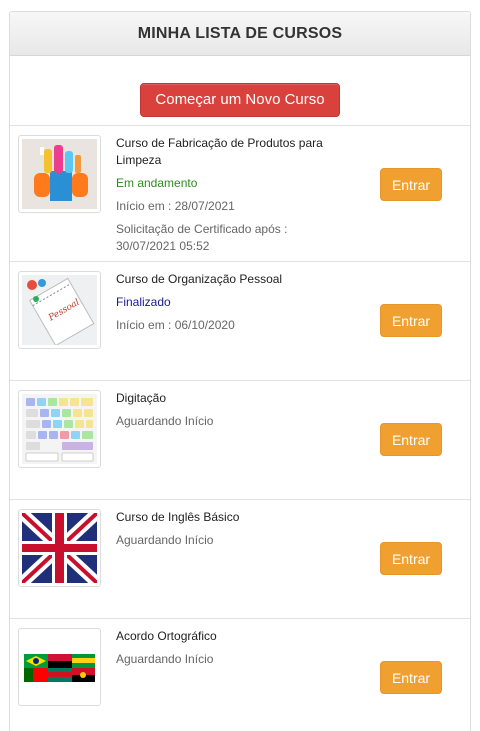 The width and height of the screenshot is (480, 731). Describe the element at coordinates (175, 325) in the screenshot. I see `course-start-date: Início em : 06/10/2020` at that location.